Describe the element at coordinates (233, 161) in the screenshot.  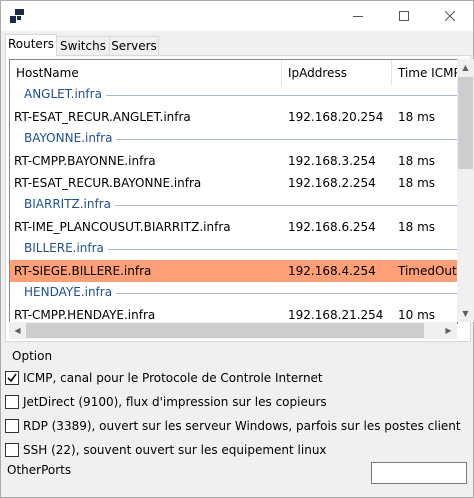
I see `table-row: RT-CMPP.BAYONNE.infra 192.168.3.254 18 ms` at that location.